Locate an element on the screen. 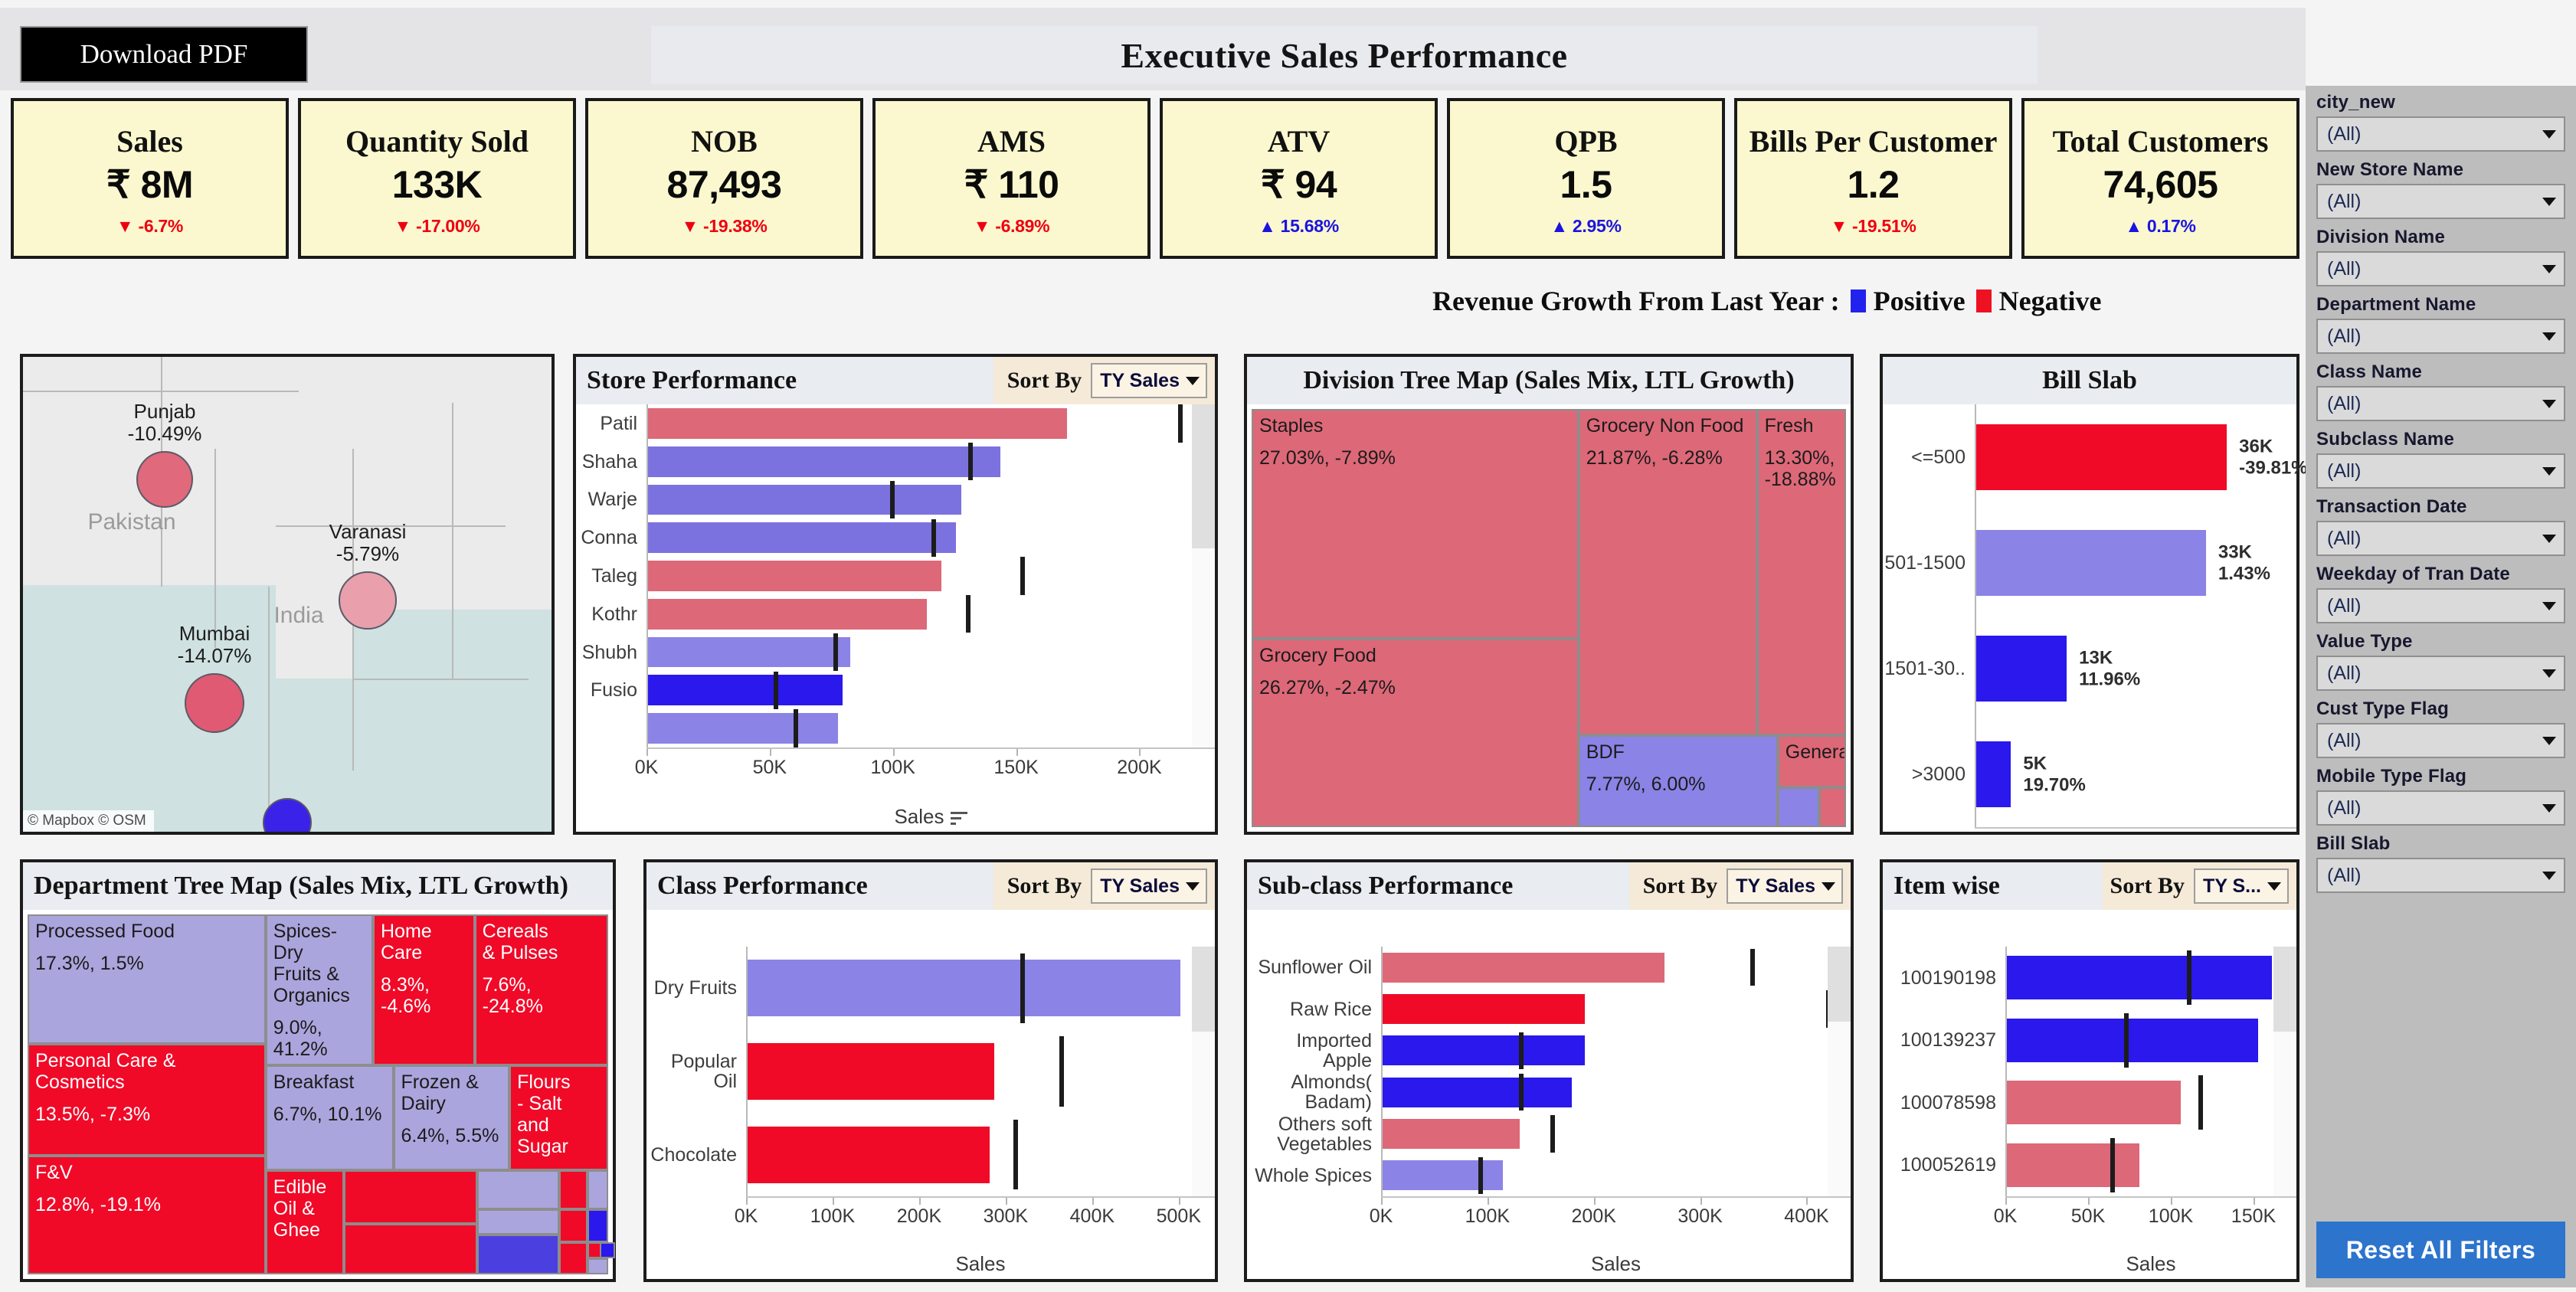 The width and height of the screenshot is (2576, 1292). treemap-cell: Grocery Food 26.27%, -2.47% is located at coordinates (1415, 733).